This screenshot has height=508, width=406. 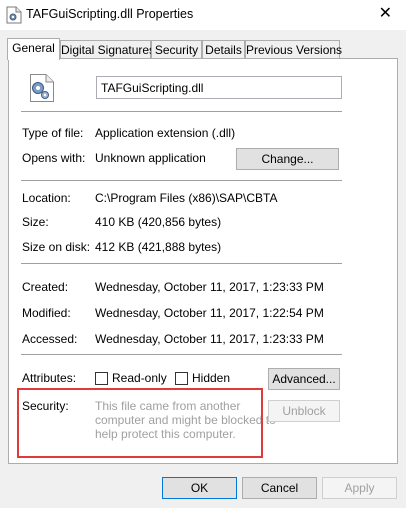 What do you see at coordinates (53, 133) in the screenshot?
I see `type-of-file-label: Type of file:` at bounding box center [53, 133].